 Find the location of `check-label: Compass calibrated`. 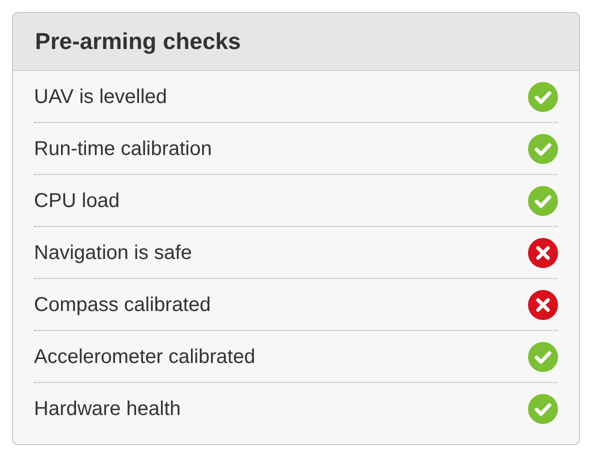

check-label: Compass calibrated is located at coordinates (122, 305).